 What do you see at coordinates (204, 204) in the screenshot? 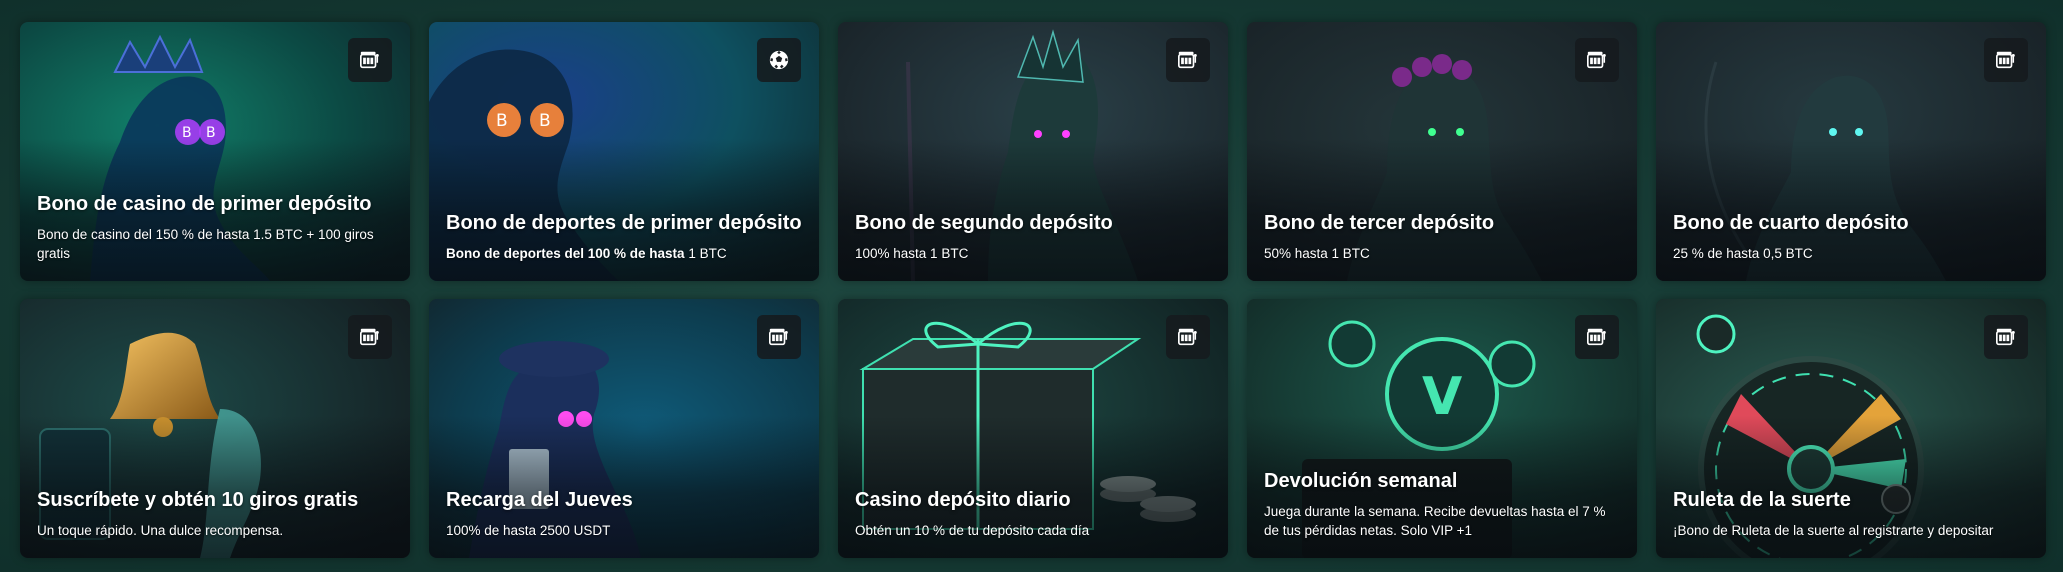
I see `promo-title: Bono de casino de primer depósito` at bounding box center [204, 204].